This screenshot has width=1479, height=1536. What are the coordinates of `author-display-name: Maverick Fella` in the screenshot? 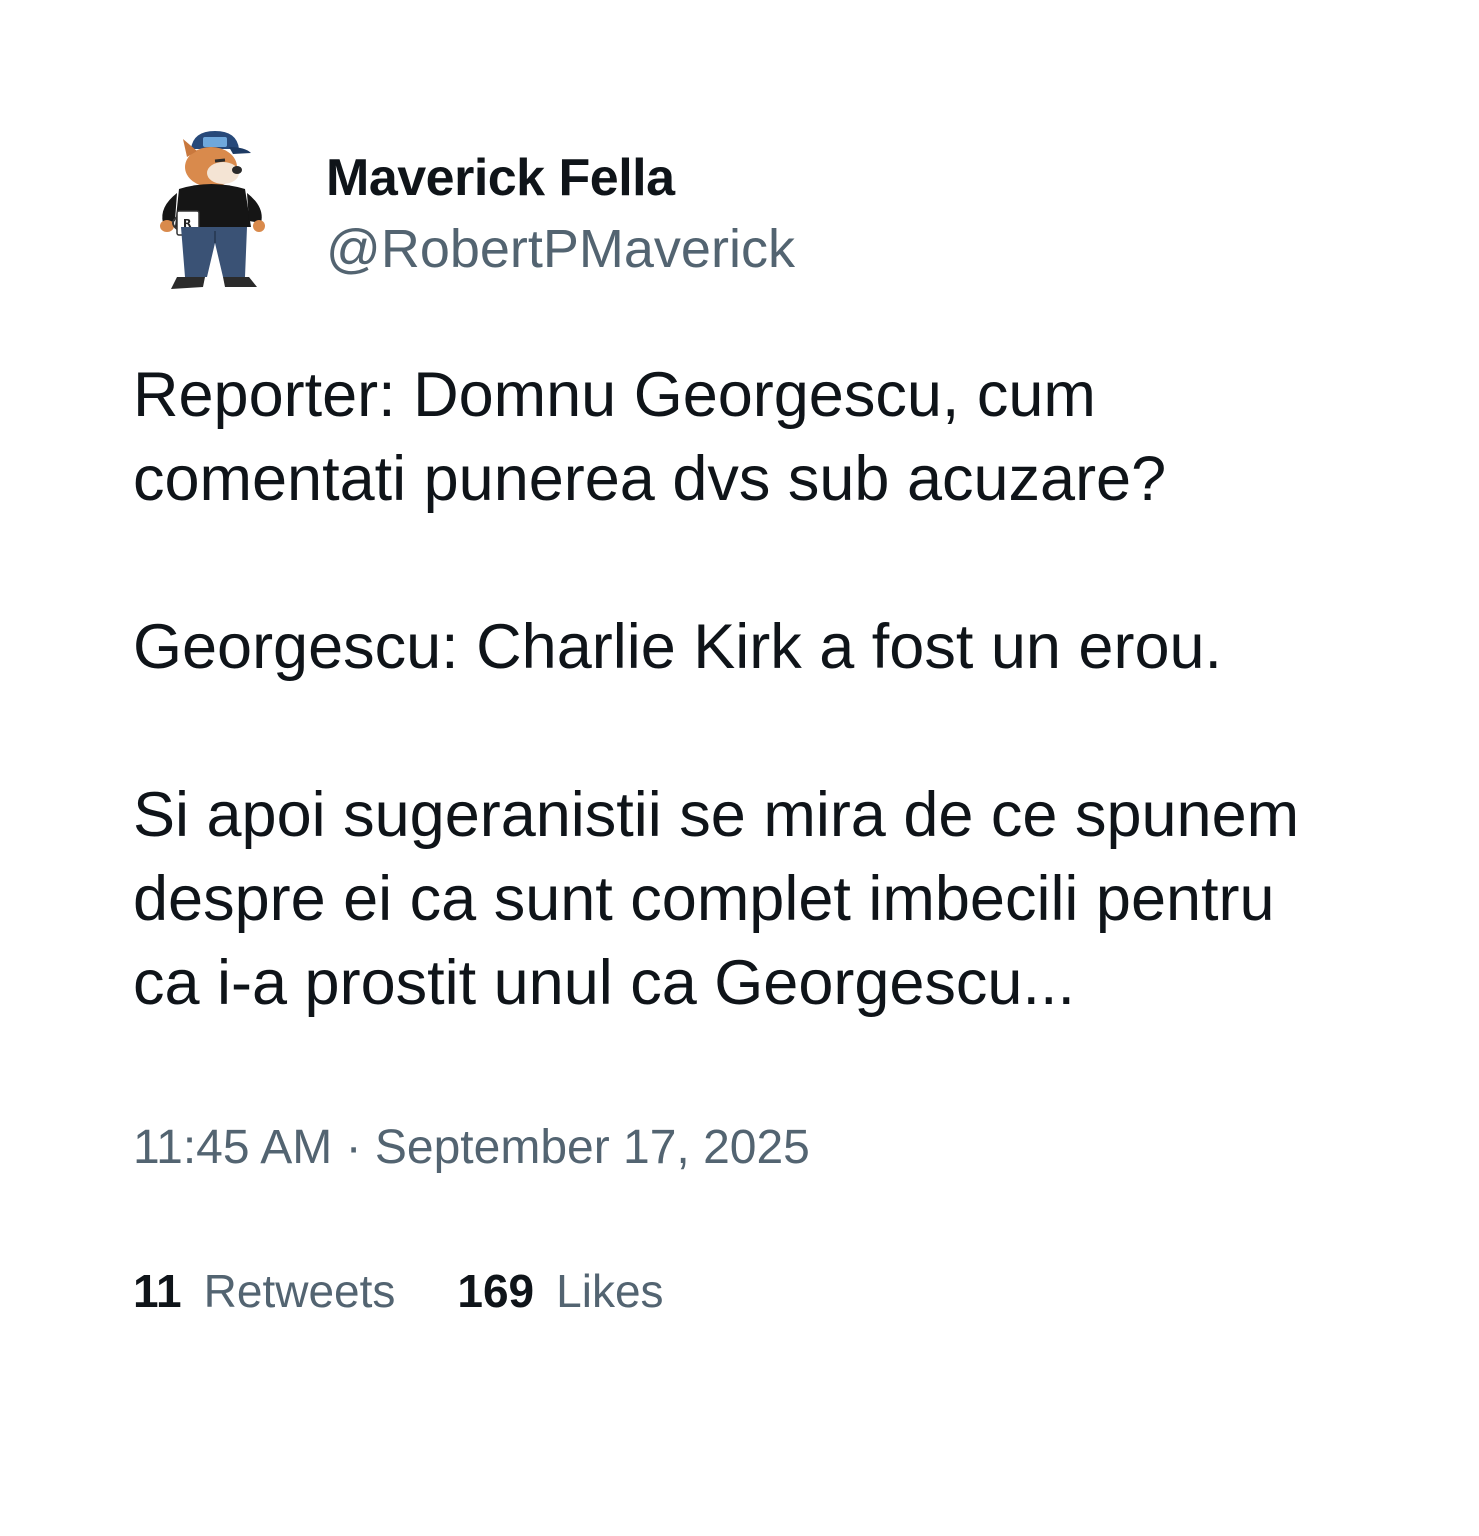 It's located at (560, 178).